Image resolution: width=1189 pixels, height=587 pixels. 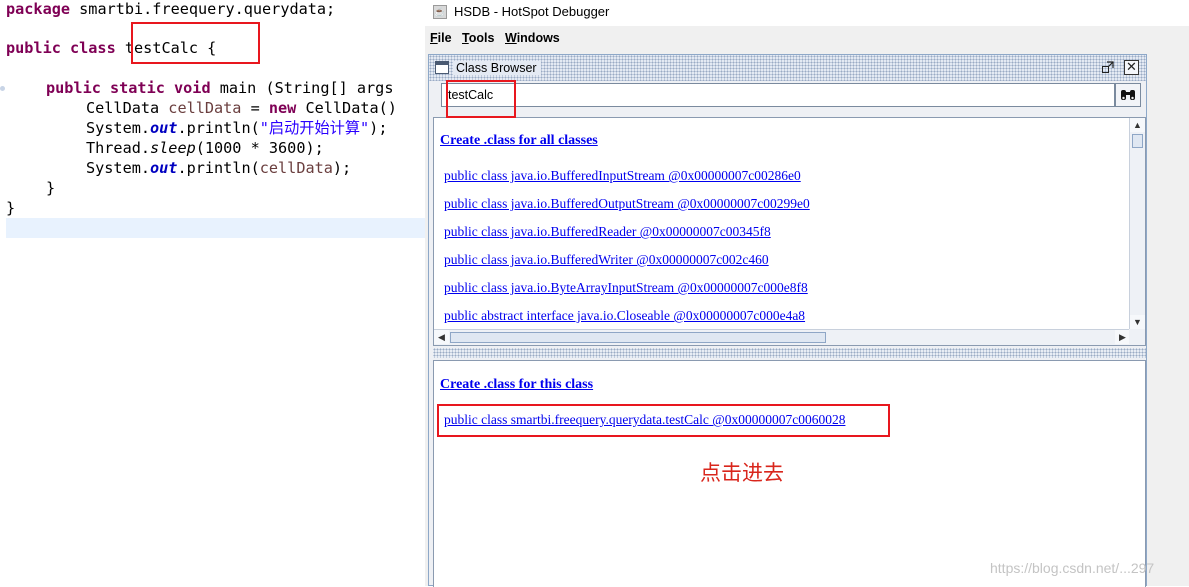 What do you see at coordinates (219, 168) in the screenshot?
I see `code-line-println-celldata: System.out.println(cellData);` at bounding box center [219, 168].